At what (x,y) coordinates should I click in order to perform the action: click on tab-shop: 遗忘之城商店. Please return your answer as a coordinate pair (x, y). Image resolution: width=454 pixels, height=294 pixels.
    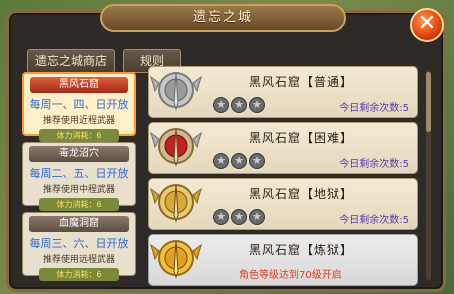
    Looking at the image, I should click on (71, 61).